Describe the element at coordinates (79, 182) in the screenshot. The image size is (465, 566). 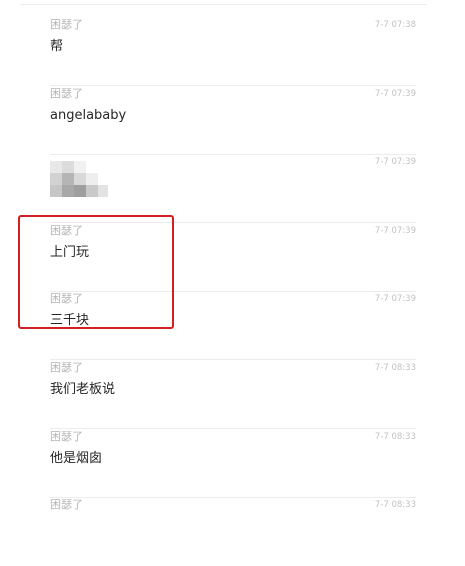
I see `pixelated-image` at that location.